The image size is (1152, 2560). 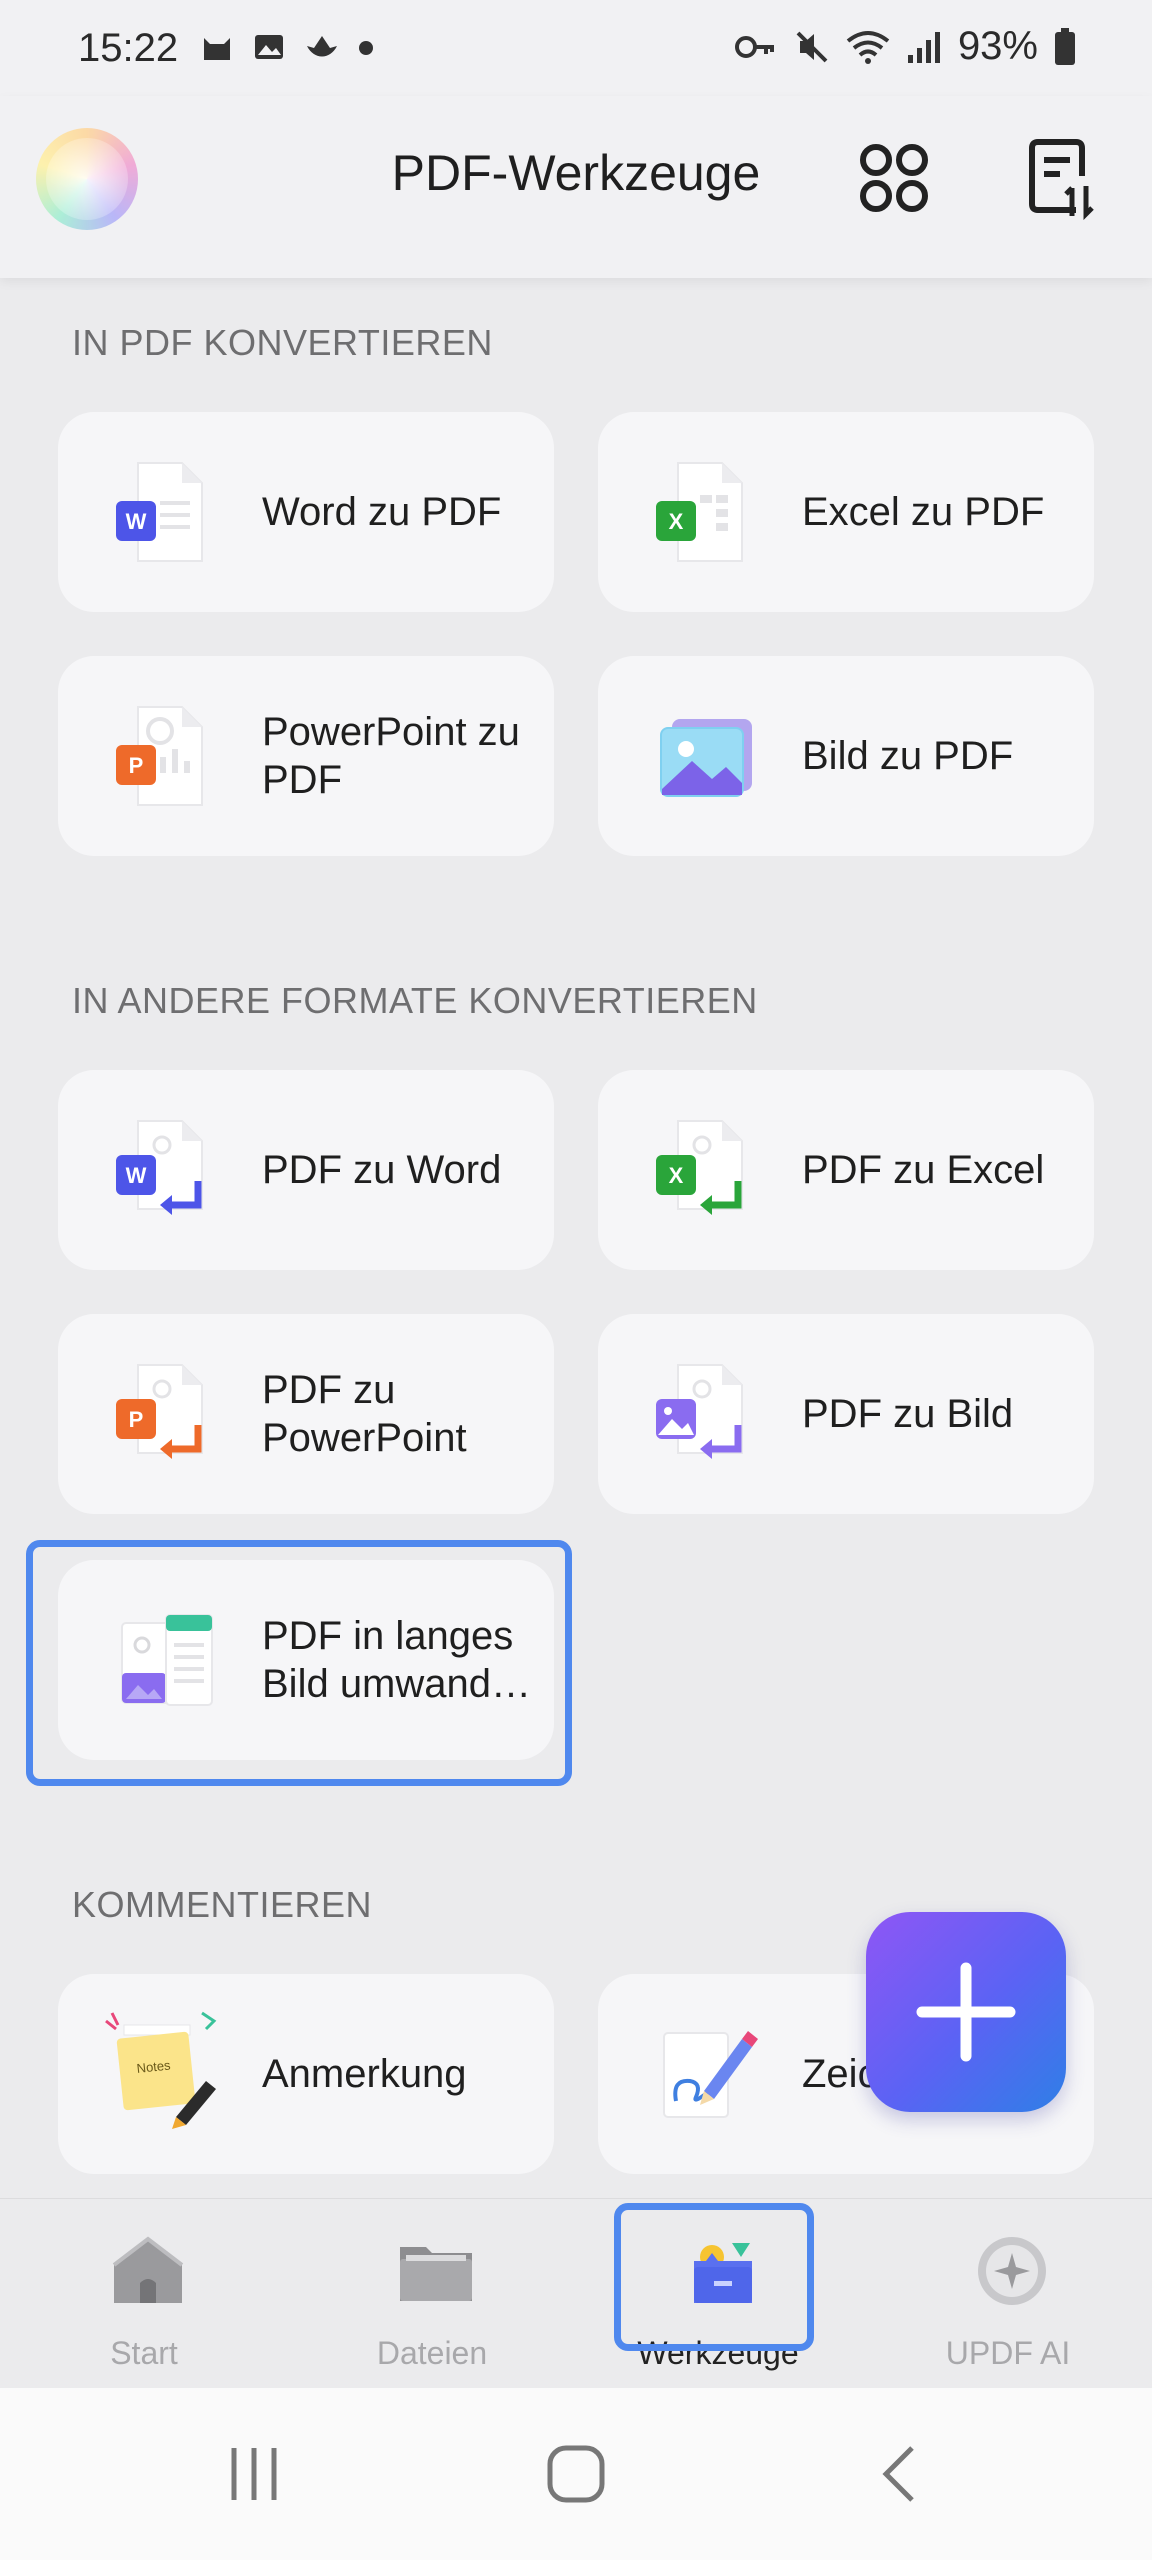 What do you see at coordinates (710, 2074) in the screenshot?
I see `drawing-icon` at bounding box center [710, 2074].